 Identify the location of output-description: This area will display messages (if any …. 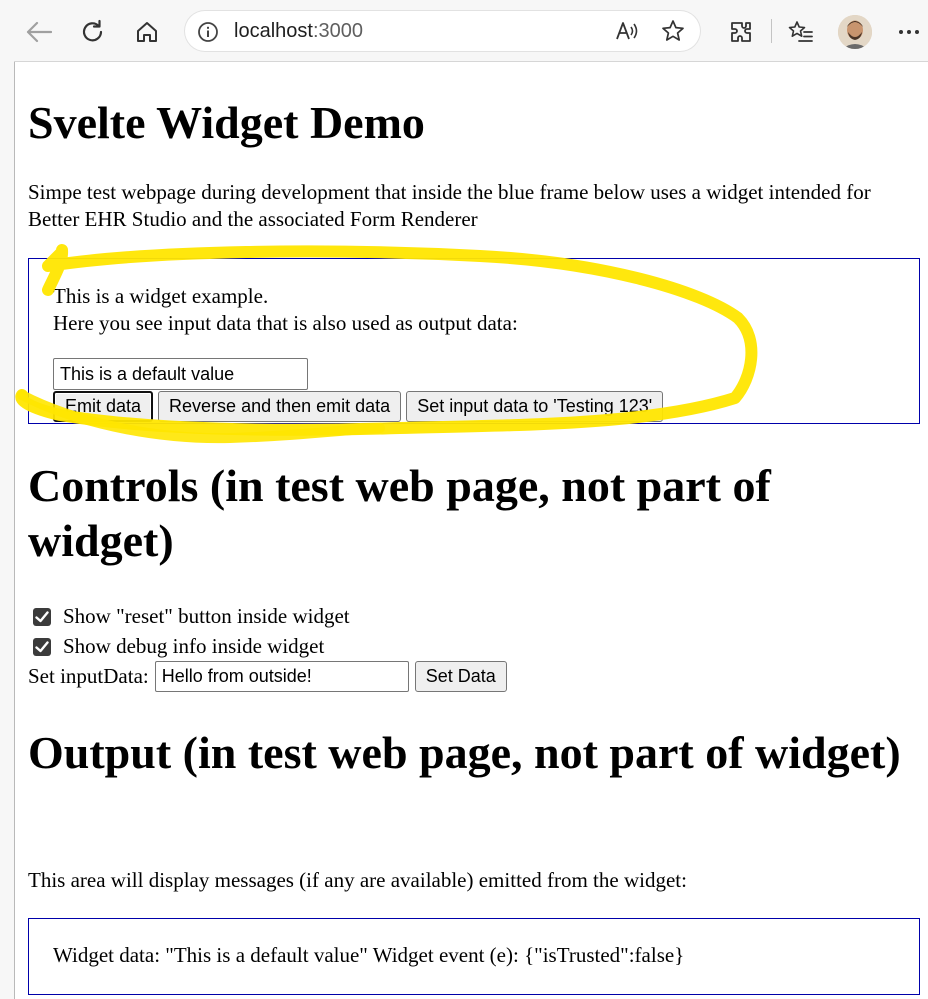
(357, 880).